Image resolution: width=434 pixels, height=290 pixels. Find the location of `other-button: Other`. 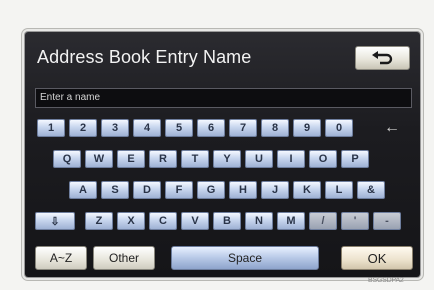

other-button: Other is located at coordinates (124, 258).